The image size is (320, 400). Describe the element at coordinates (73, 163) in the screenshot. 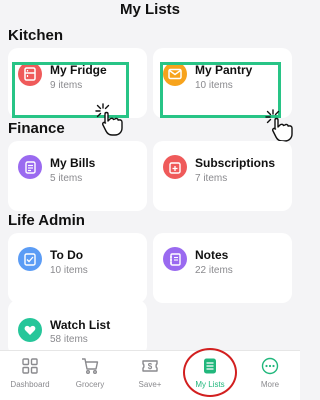

I see `list-name: My Bills` at that location.